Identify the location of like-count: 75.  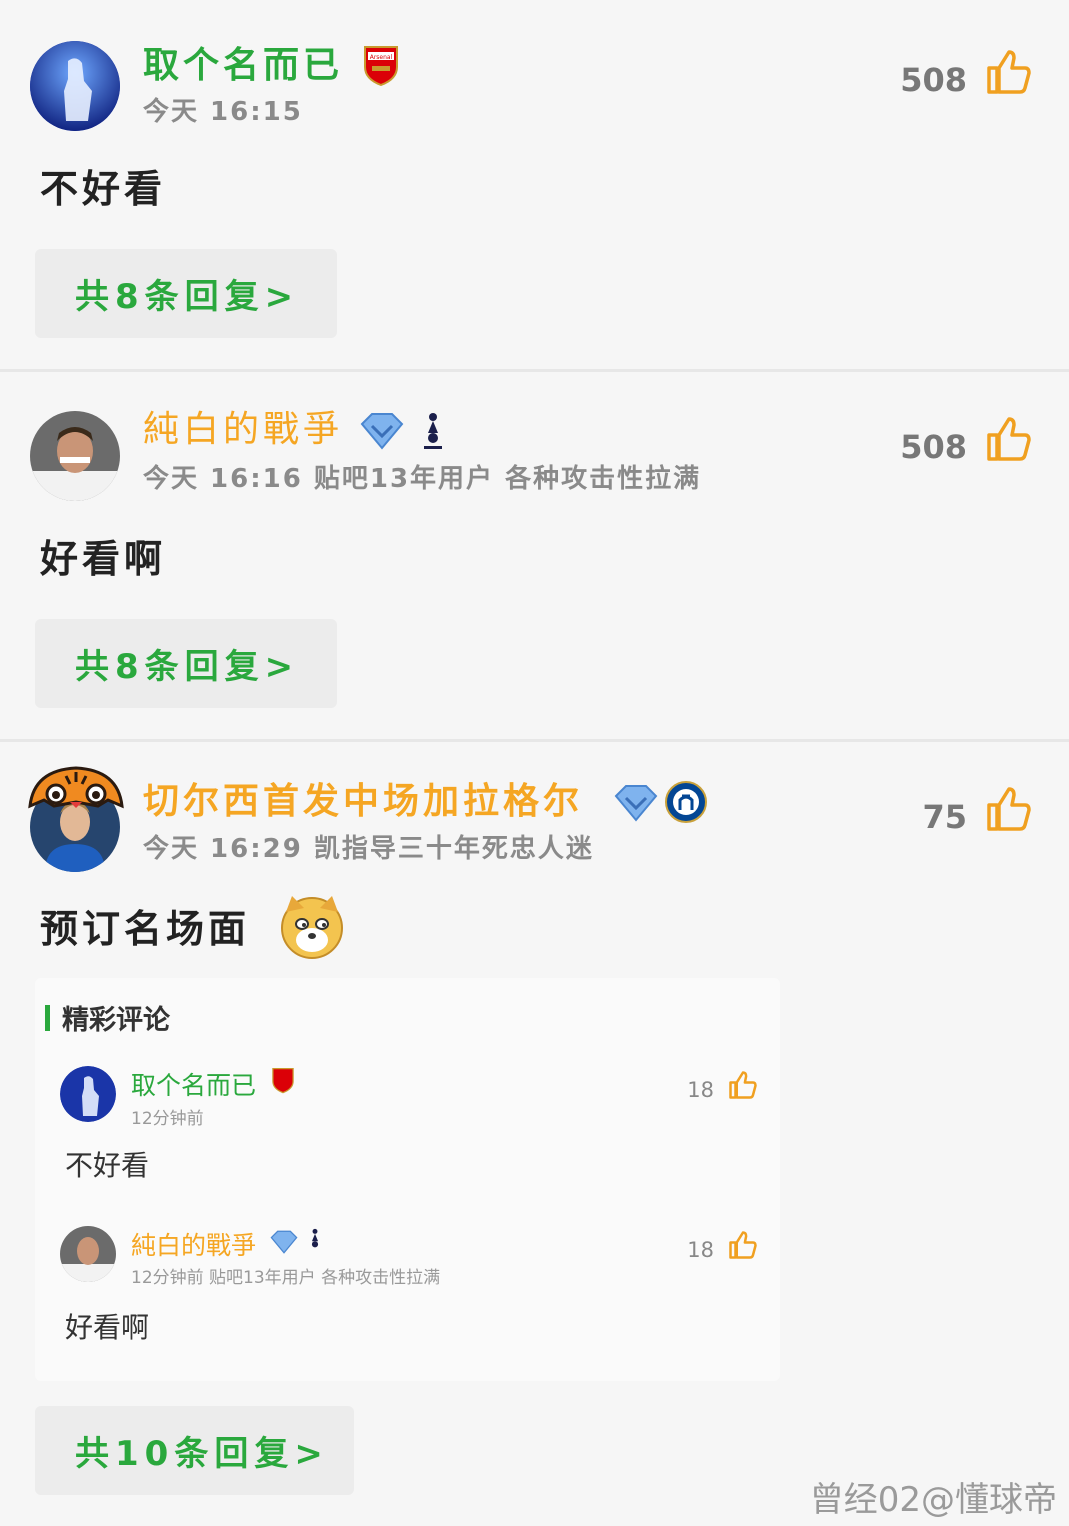
(944, 817).